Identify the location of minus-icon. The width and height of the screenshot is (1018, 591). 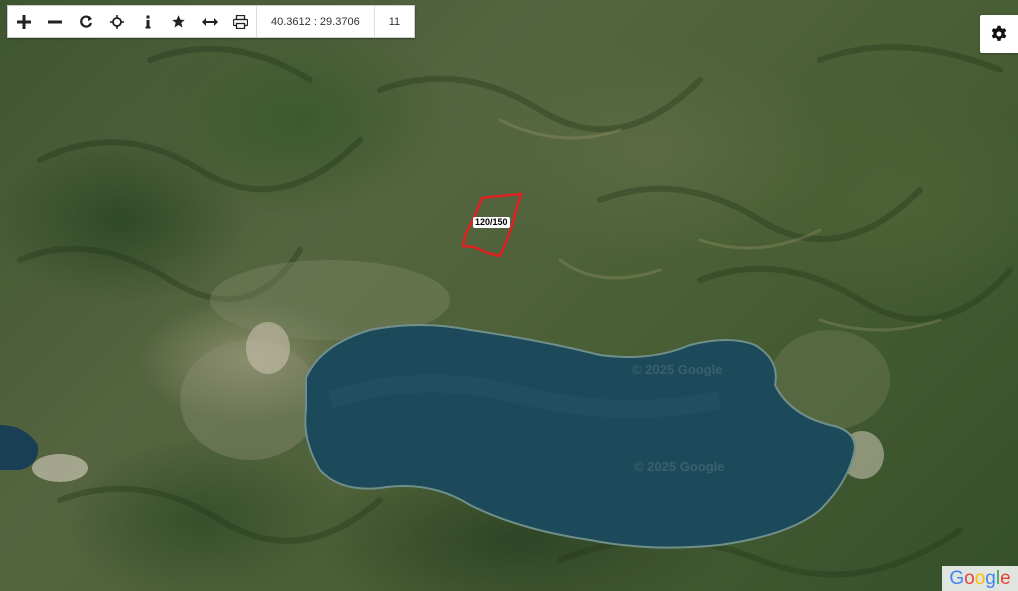
(54, 21).